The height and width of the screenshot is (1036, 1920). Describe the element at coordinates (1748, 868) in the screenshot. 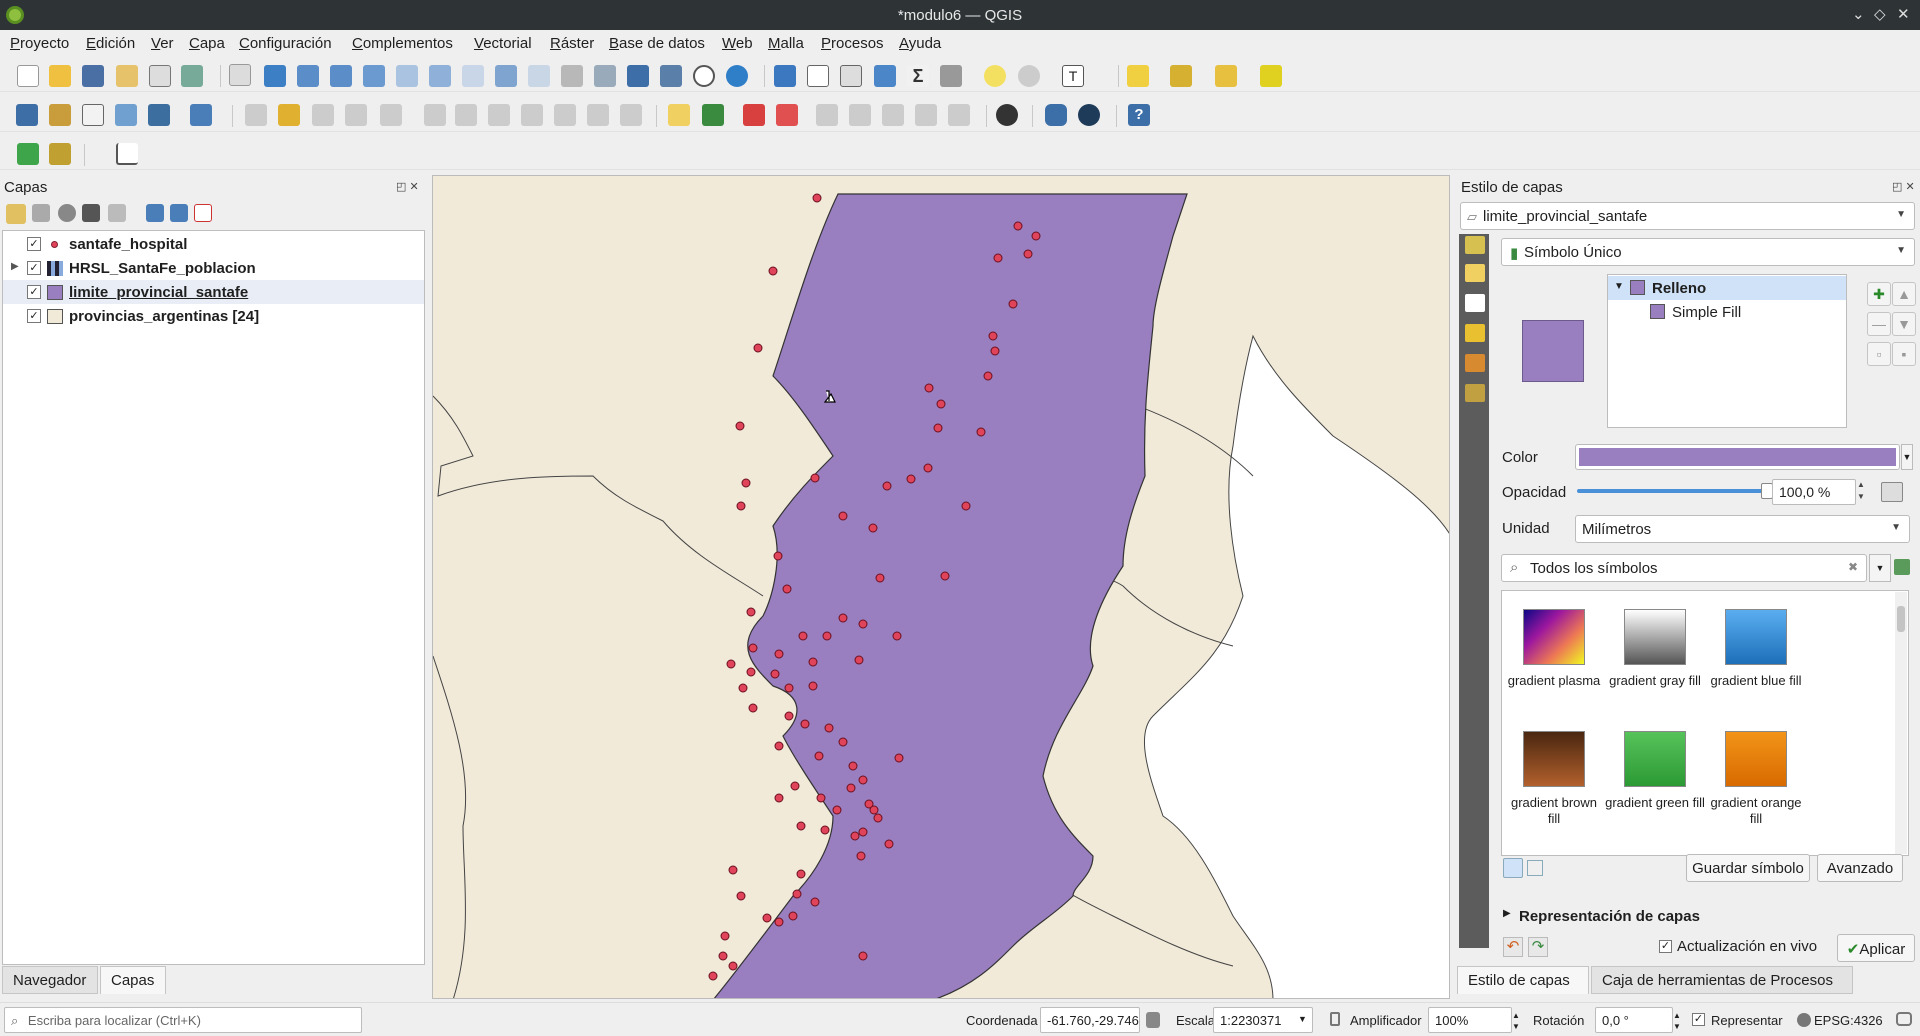

I see `save-symbol-button: Guardar símbolo` at that location.